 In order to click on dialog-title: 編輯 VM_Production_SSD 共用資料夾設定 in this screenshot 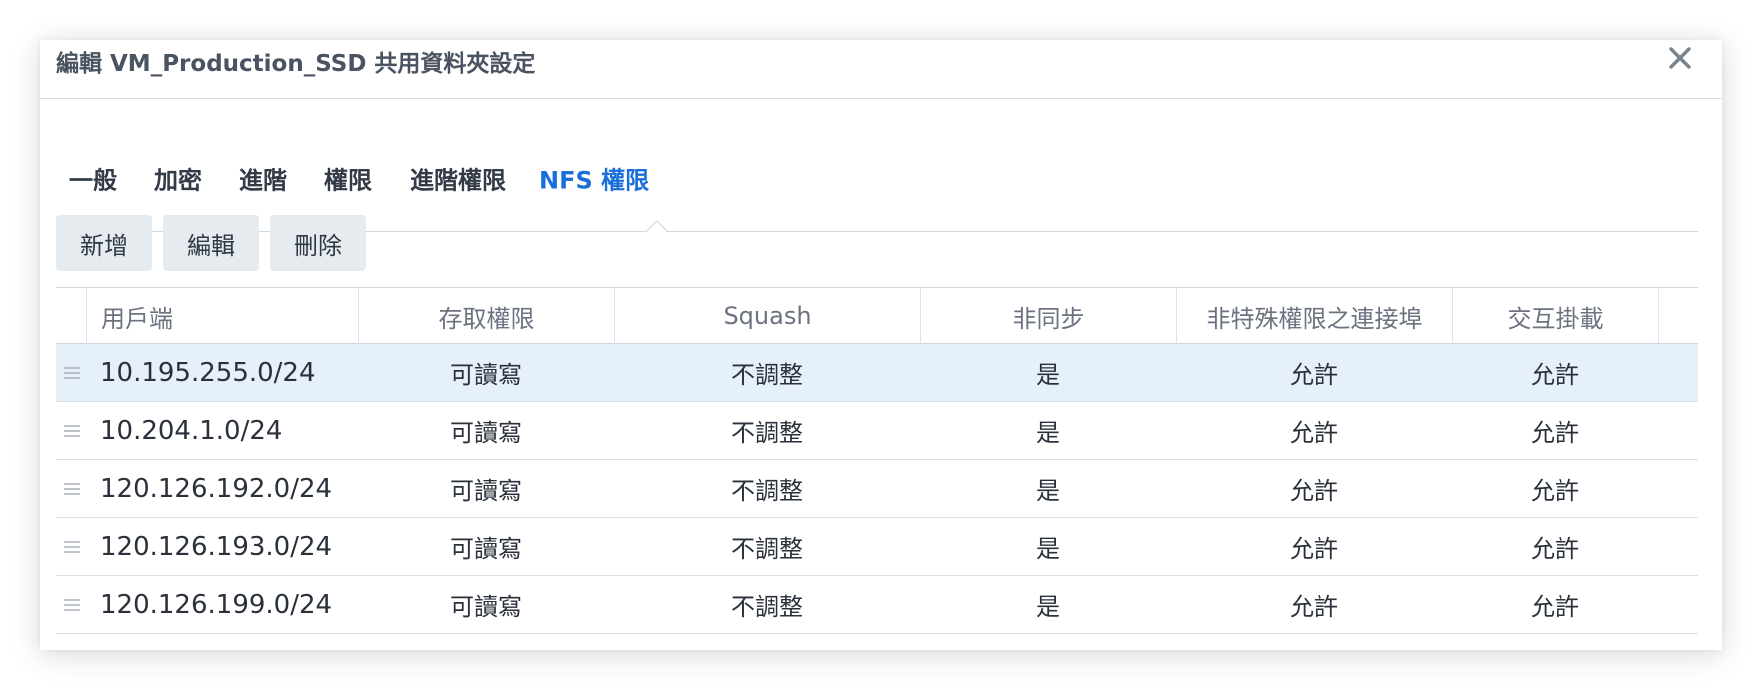, I will do `click(296, 64)`.